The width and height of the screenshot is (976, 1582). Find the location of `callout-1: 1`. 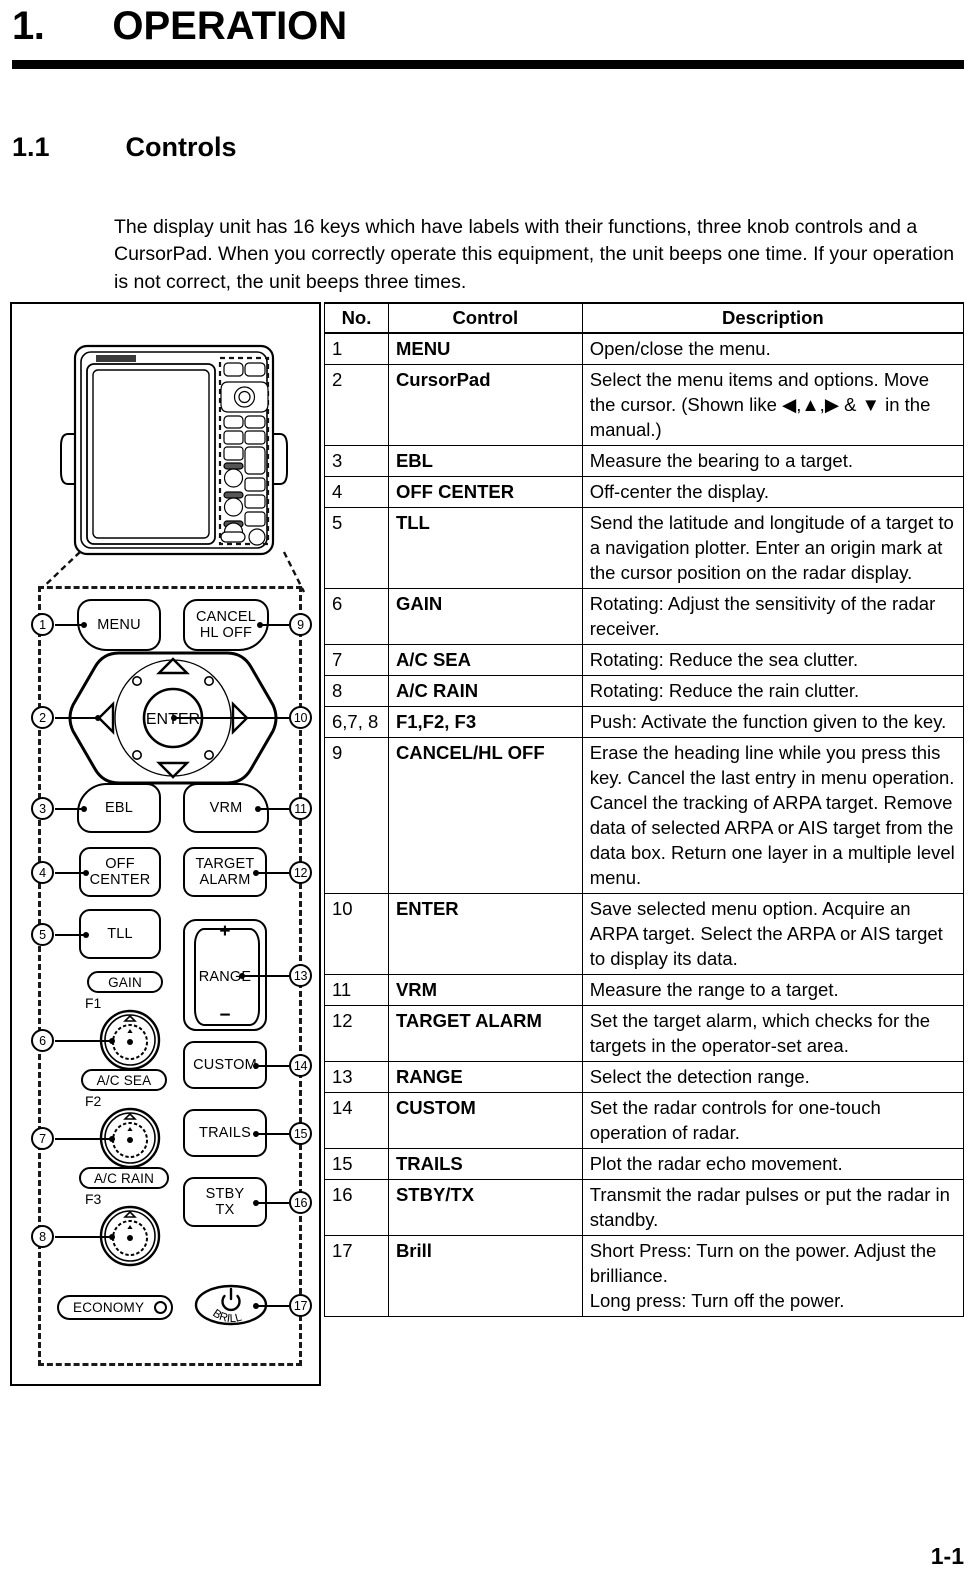

callout-1: 1 is located at coordinates (42, 624).